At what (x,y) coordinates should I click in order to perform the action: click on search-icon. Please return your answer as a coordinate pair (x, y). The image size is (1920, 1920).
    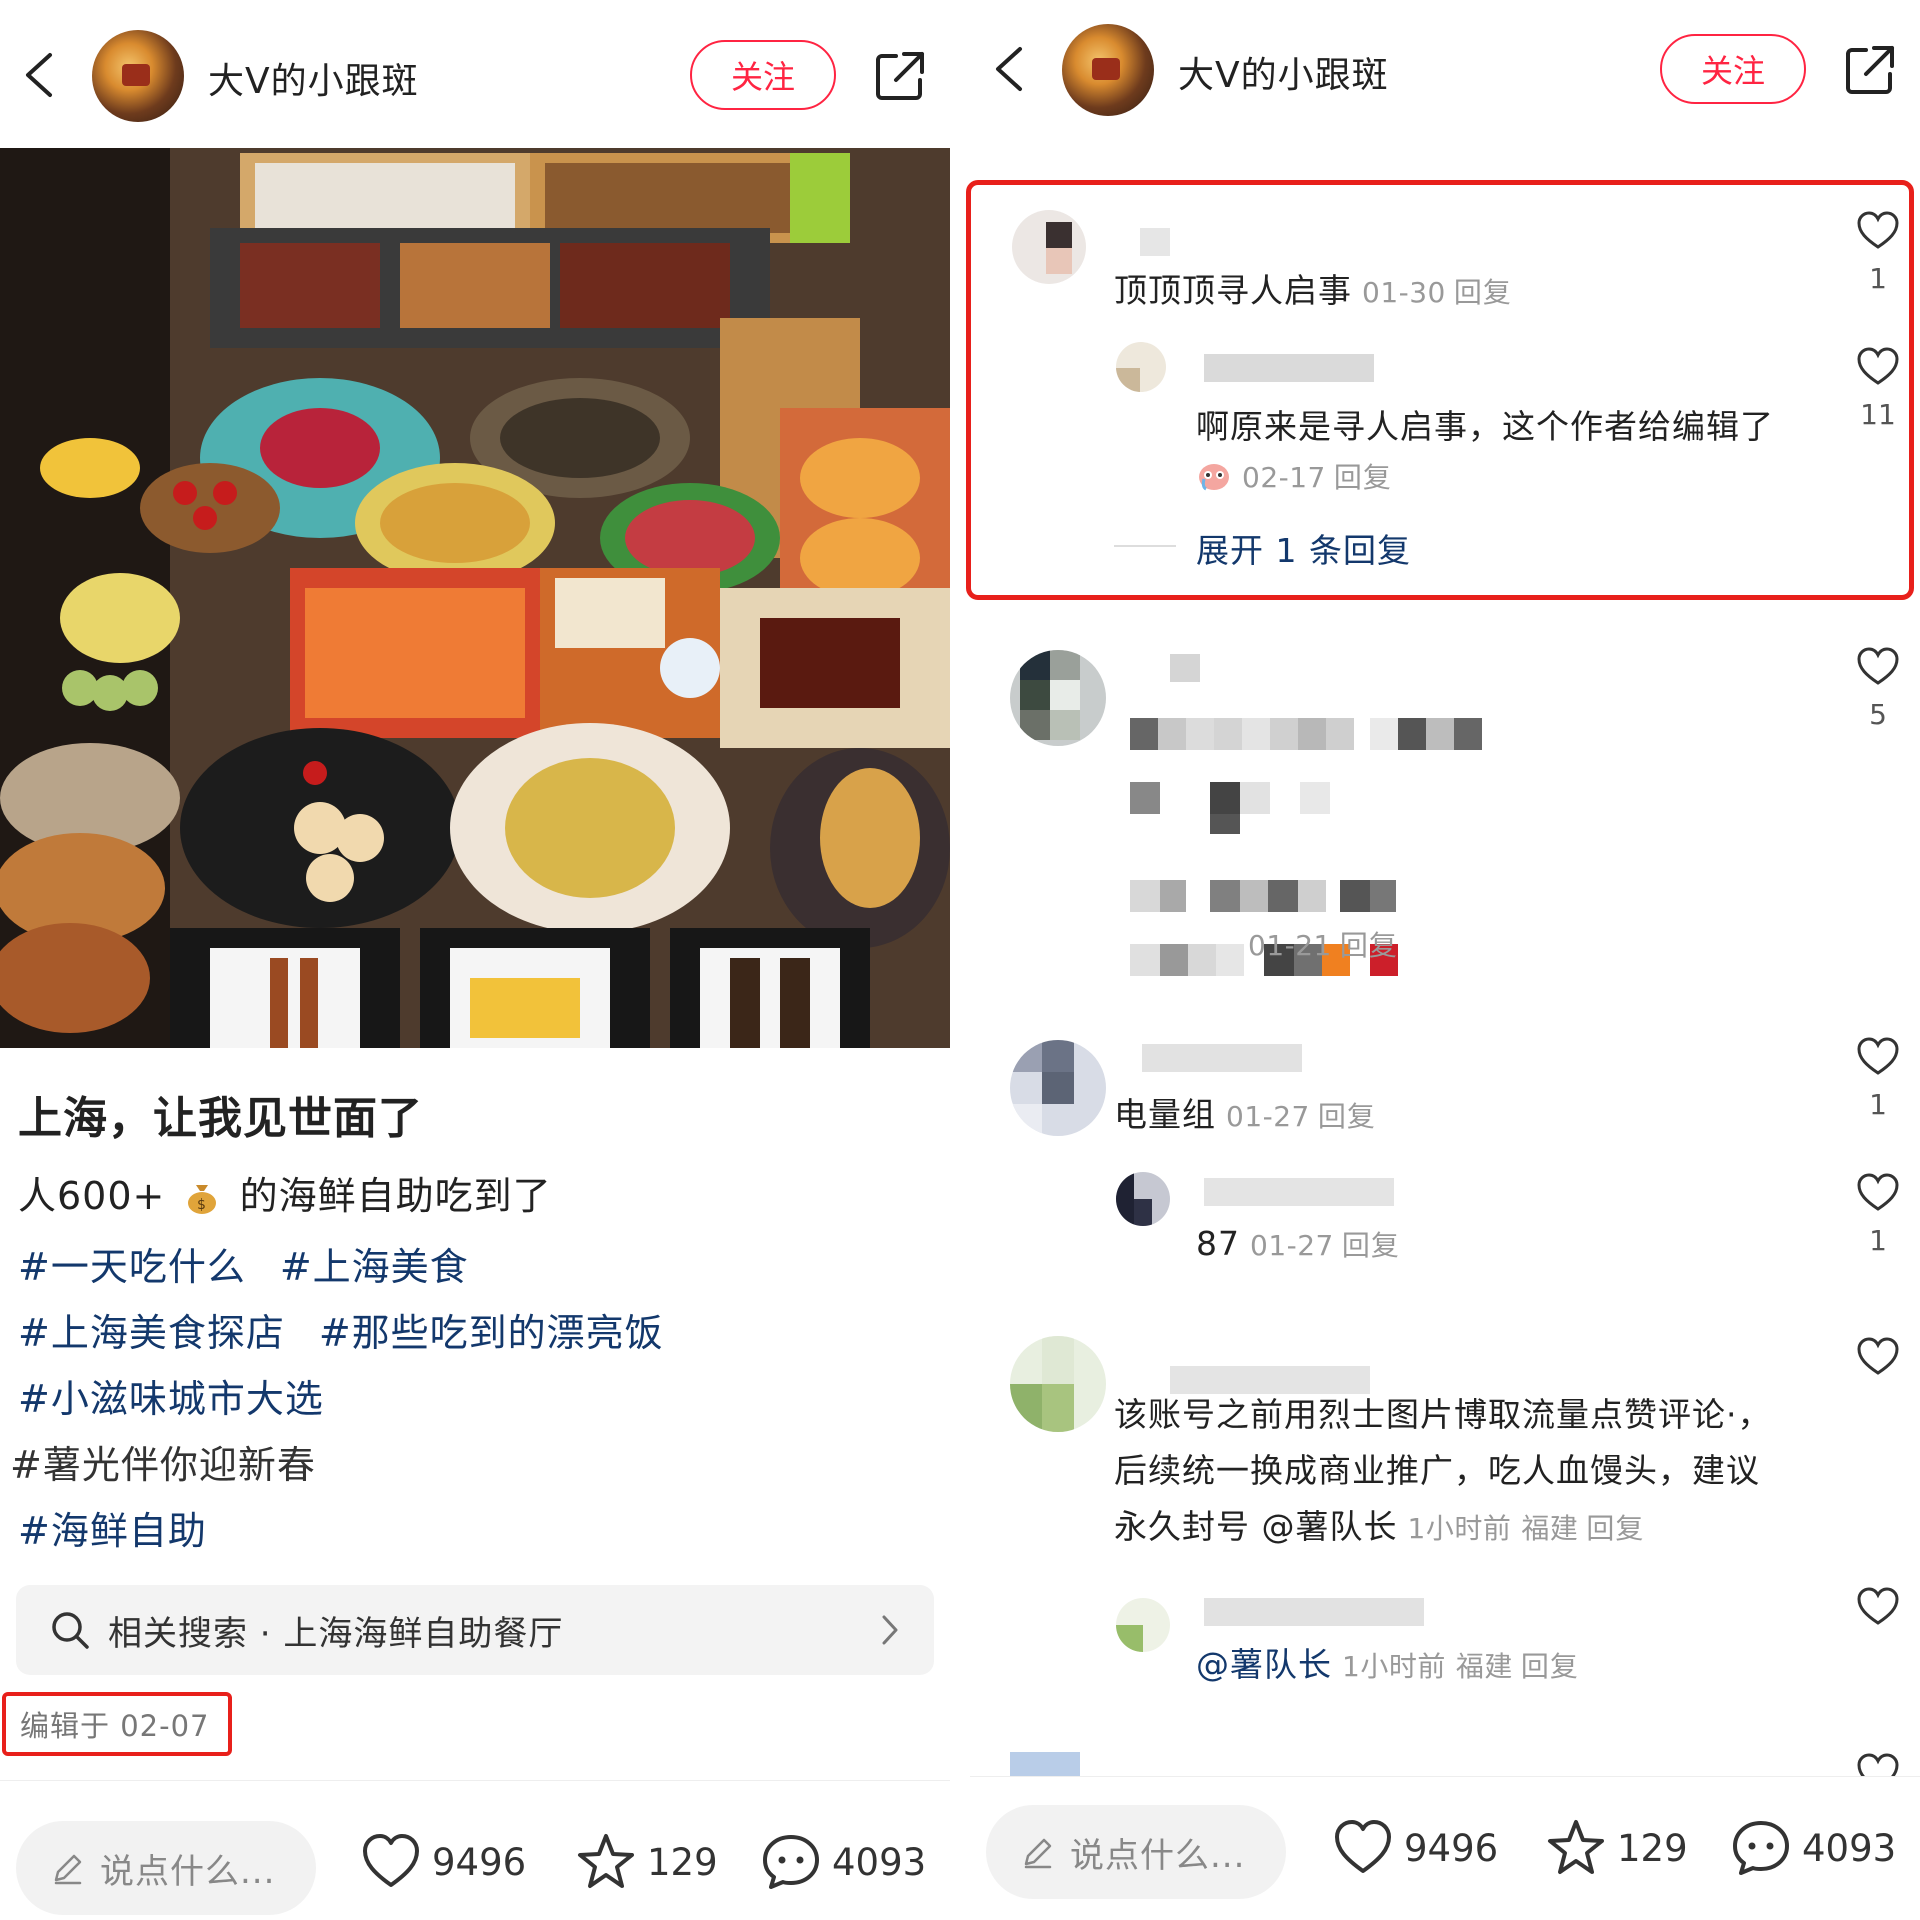
    Looking at the image, I should click on (70, 1630).